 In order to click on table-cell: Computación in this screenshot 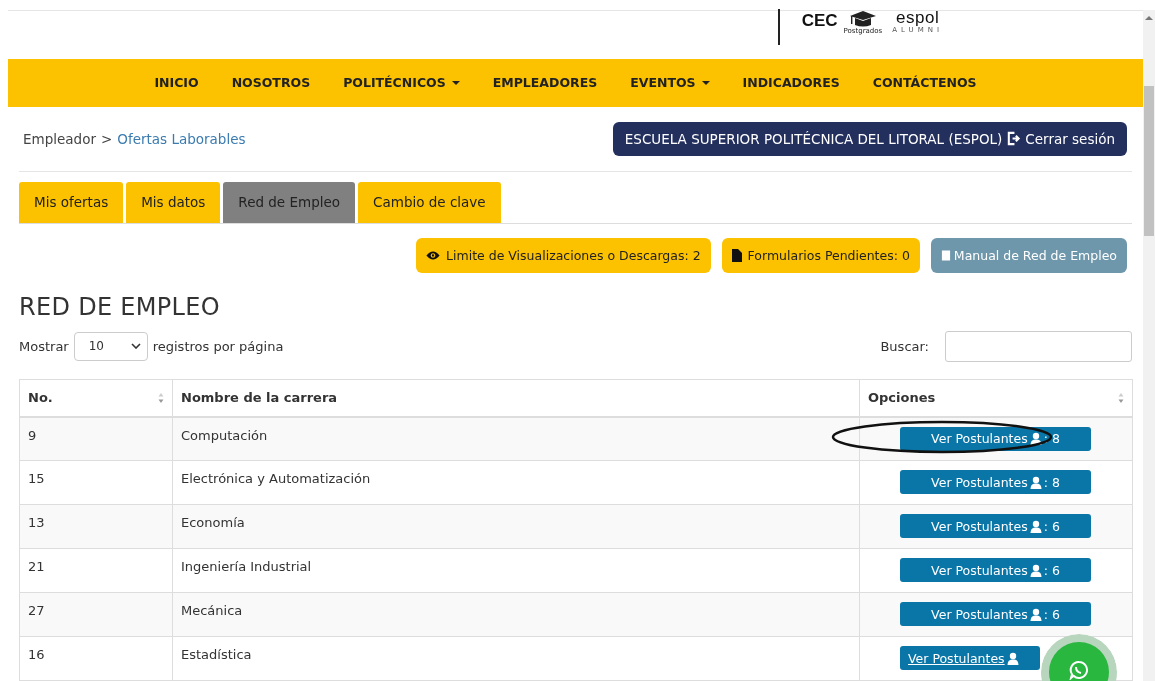, I will do `click(224, 435)`.